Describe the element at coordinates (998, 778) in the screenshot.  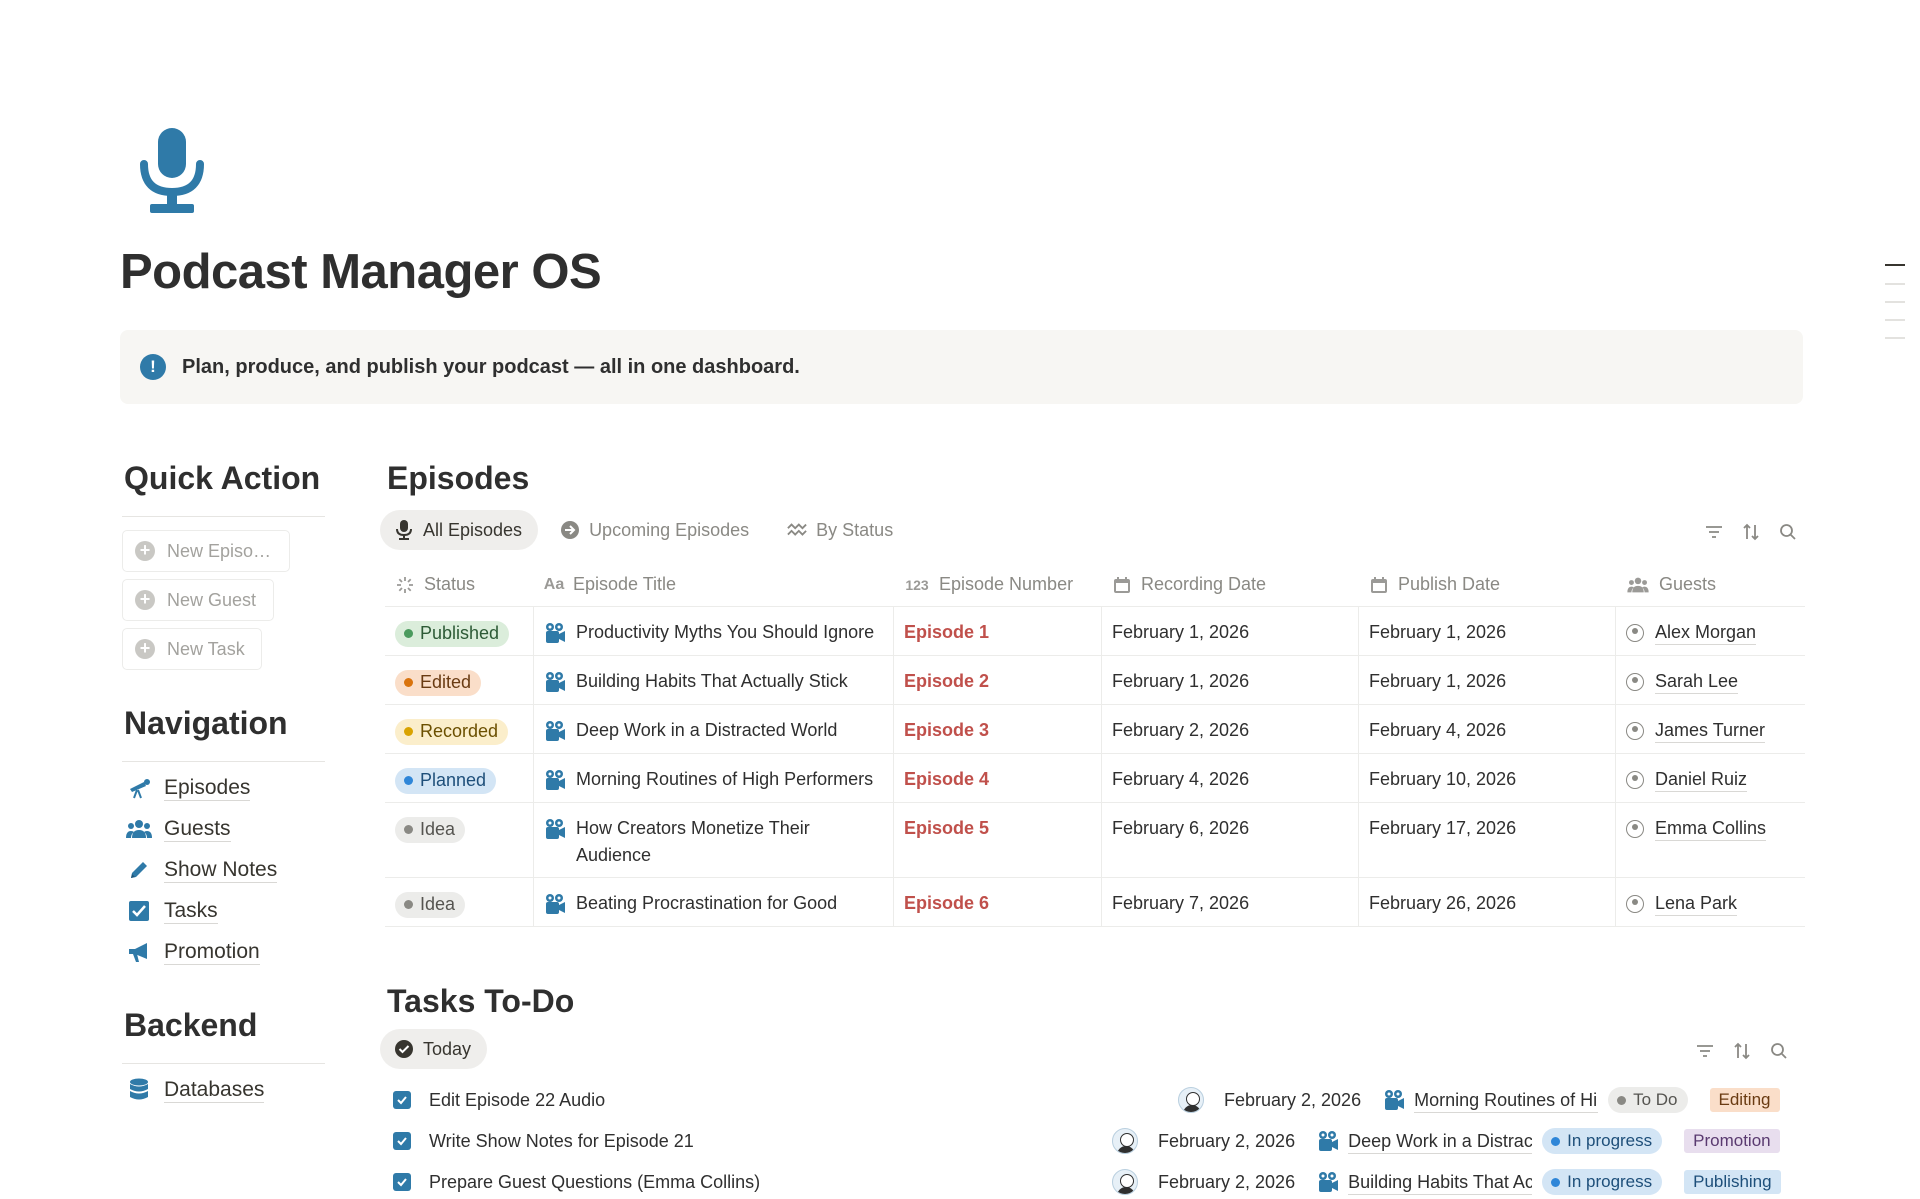
I see `episode-number-cell: Episode 4` at that location.